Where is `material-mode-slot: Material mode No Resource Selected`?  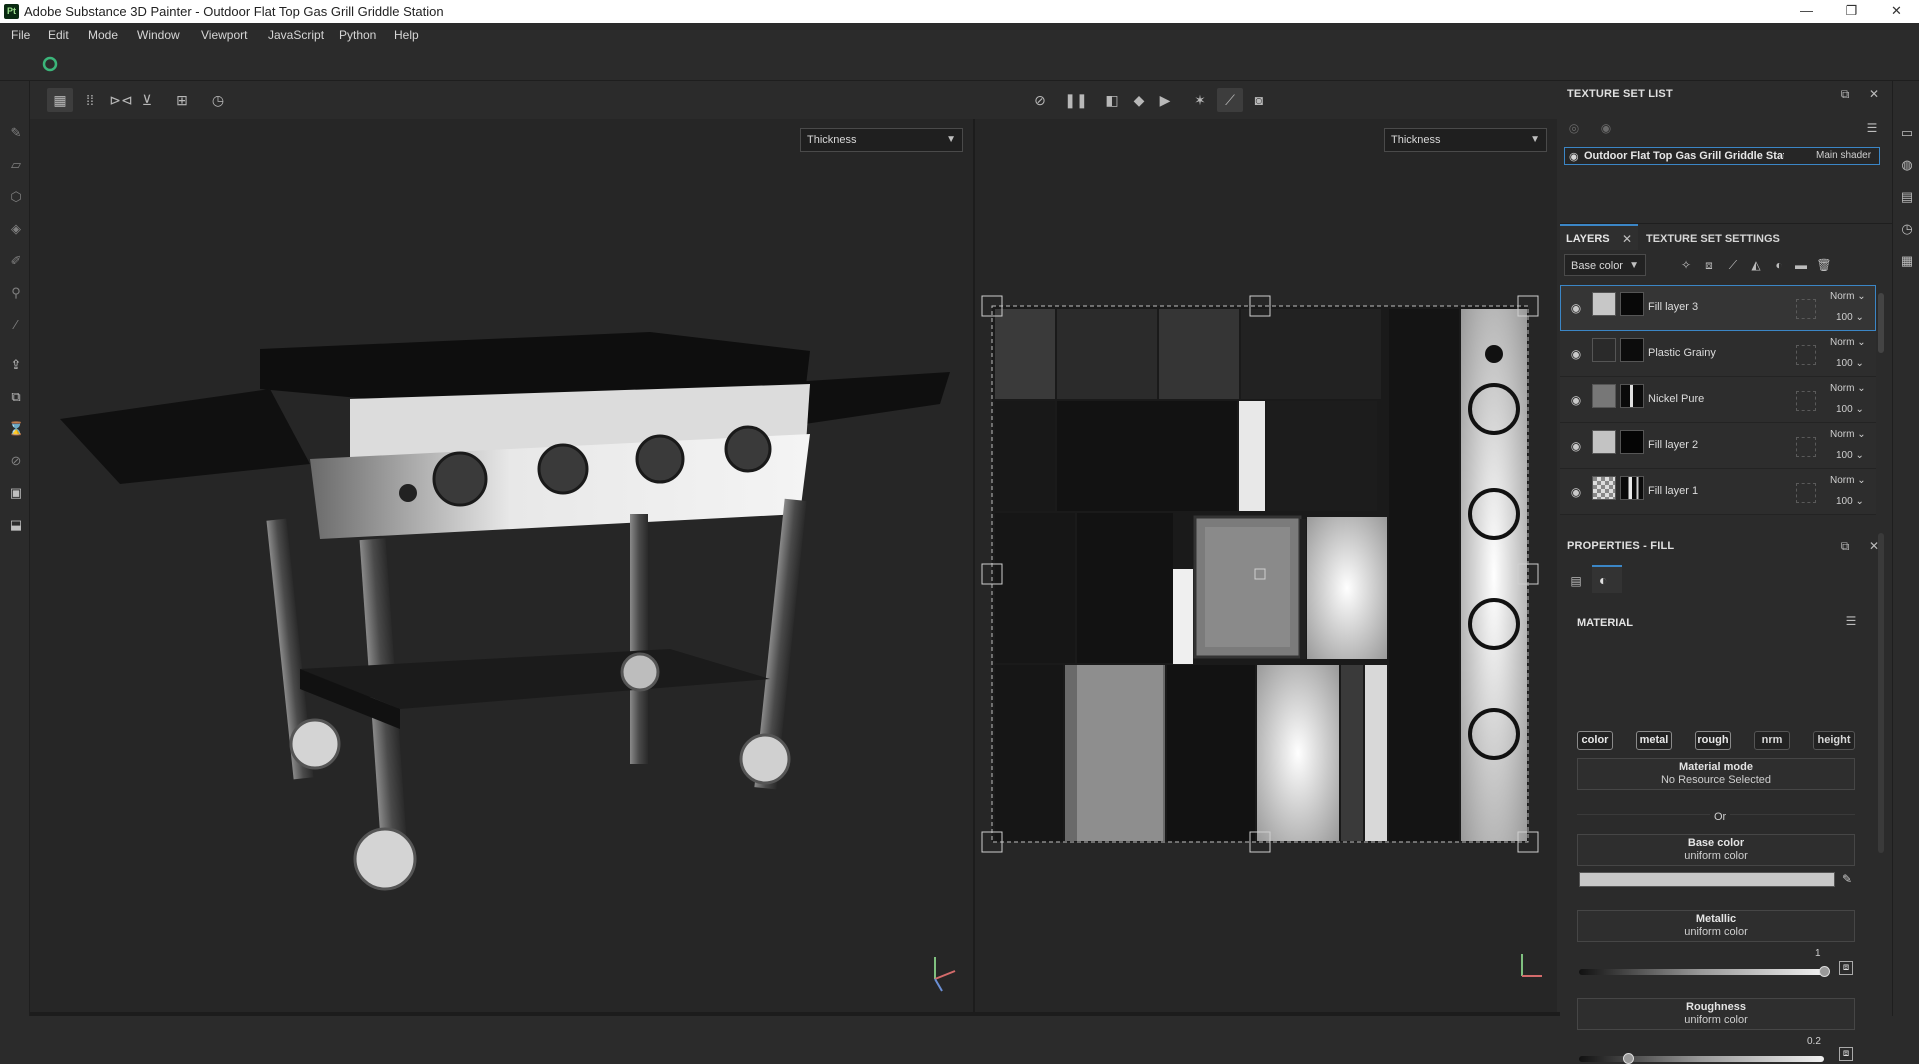
material-mode-slot: Material mode No Resource Selected is located at coordinates (1716, 774).